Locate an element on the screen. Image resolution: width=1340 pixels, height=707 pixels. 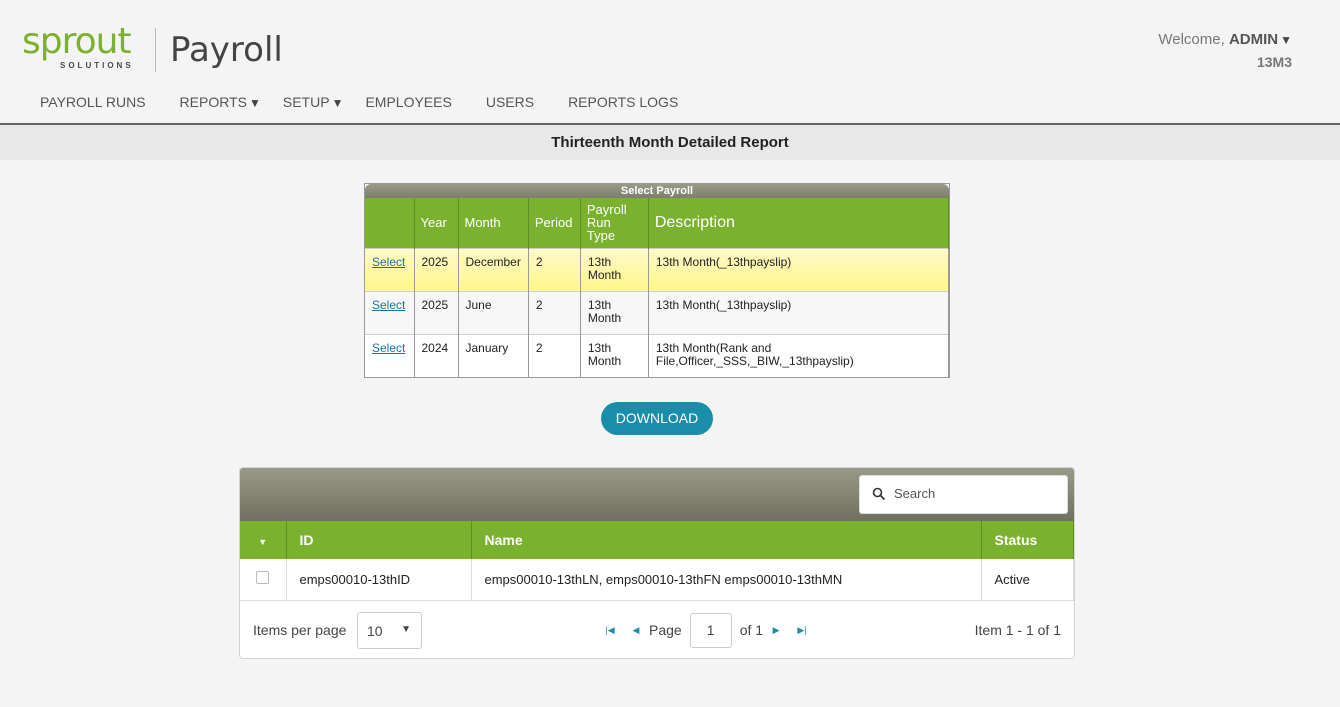
items-per-page-select: 10 ▼ is located at coordinates (389, 630).